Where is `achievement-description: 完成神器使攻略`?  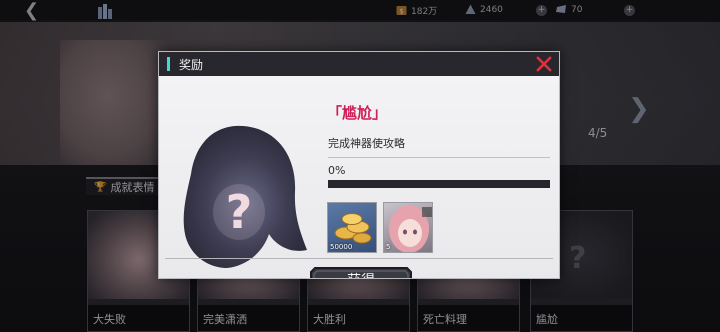
achievement-description: 完成神器使攻略 is located at coordinates (366, 143).